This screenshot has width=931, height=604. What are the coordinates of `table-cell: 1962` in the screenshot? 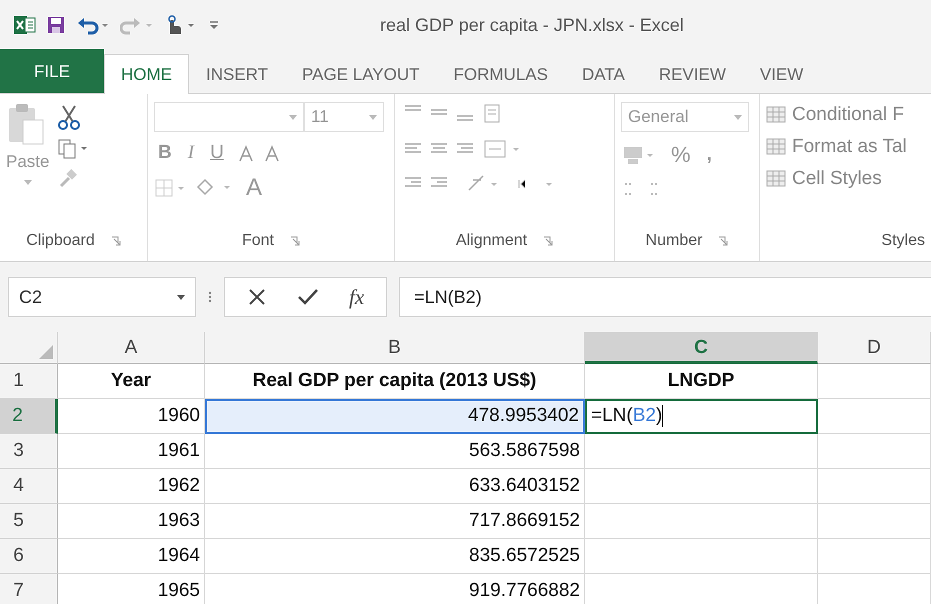 It's located at (131, 486).